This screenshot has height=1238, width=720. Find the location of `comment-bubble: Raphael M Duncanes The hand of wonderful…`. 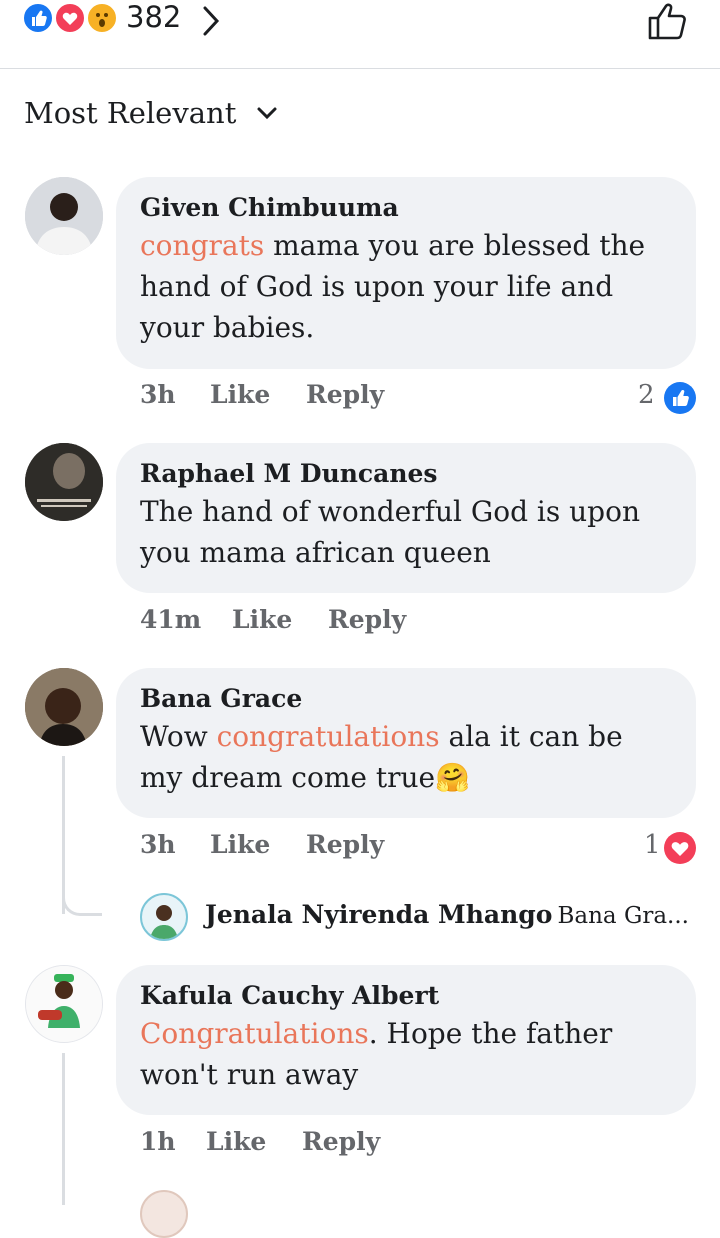

comment-bubble: Raphael M Duncanes The hand of wonderful… is located at coordinates (406, 518).